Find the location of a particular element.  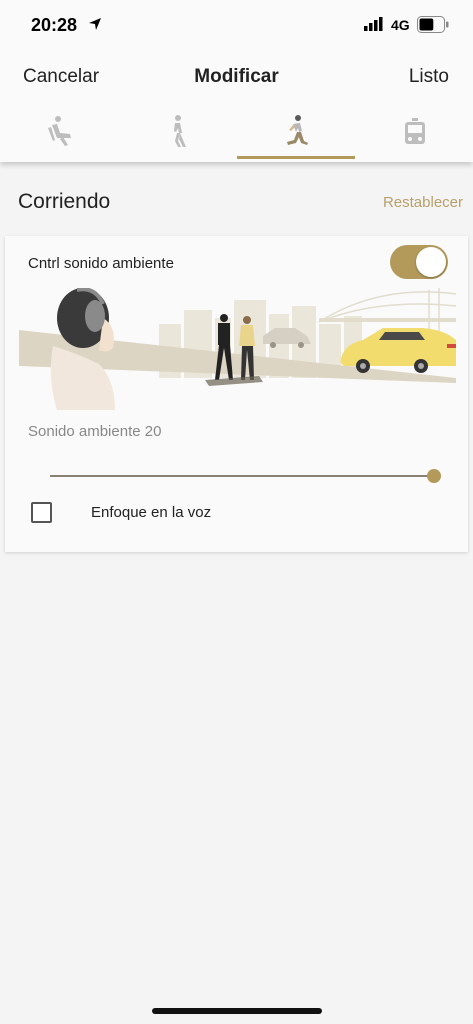

cancel-button: Cancelar is located at coordinates (61, 77).